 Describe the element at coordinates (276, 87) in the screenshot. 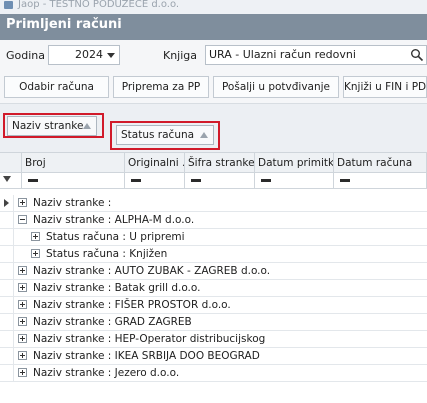

I see `send-to-approval-button: Pošalji u potvđivanje` at that location.